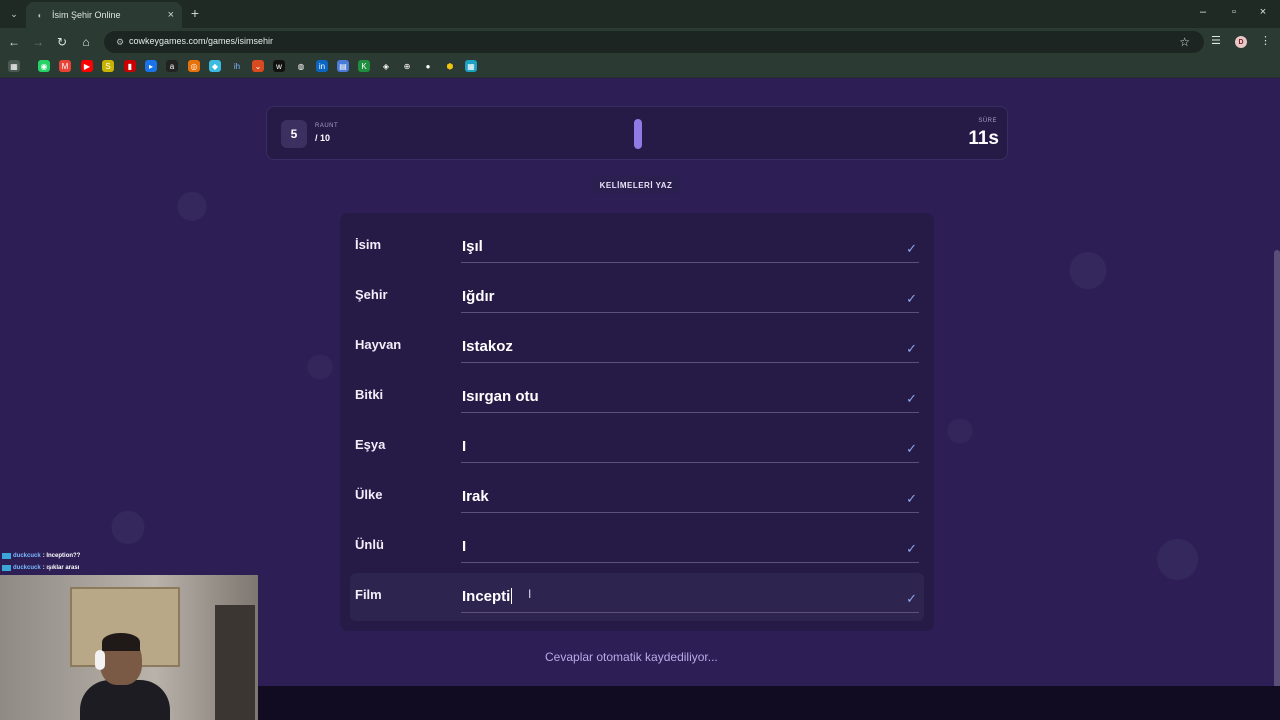  What do you see at coordinates (407, 66) in the screenshot?
I see `bookmark-globe-icon: ⊕` at bounding box center [407, 66].